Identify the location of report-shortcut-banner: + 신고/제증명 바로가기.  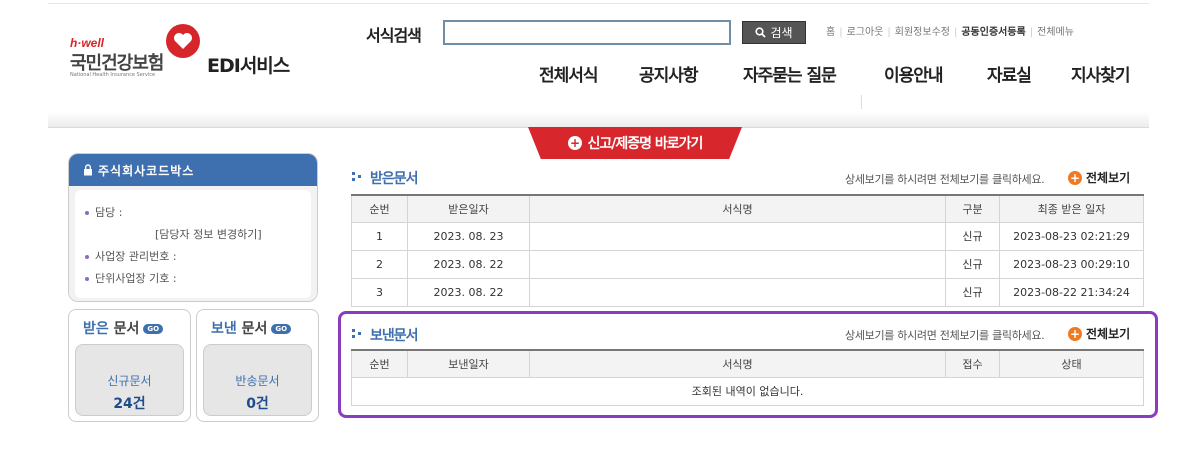
(635, 143).